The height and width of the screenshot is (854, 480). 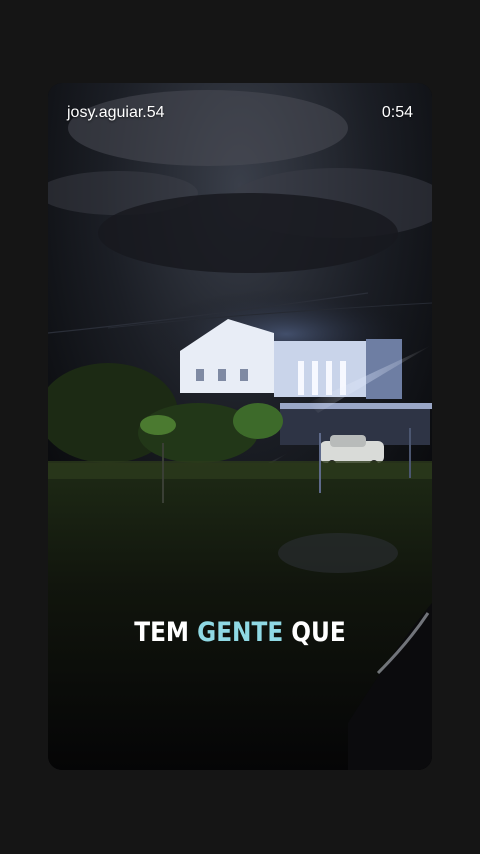 I want to click on caption-word: QUE, so click(x=318, y=632).